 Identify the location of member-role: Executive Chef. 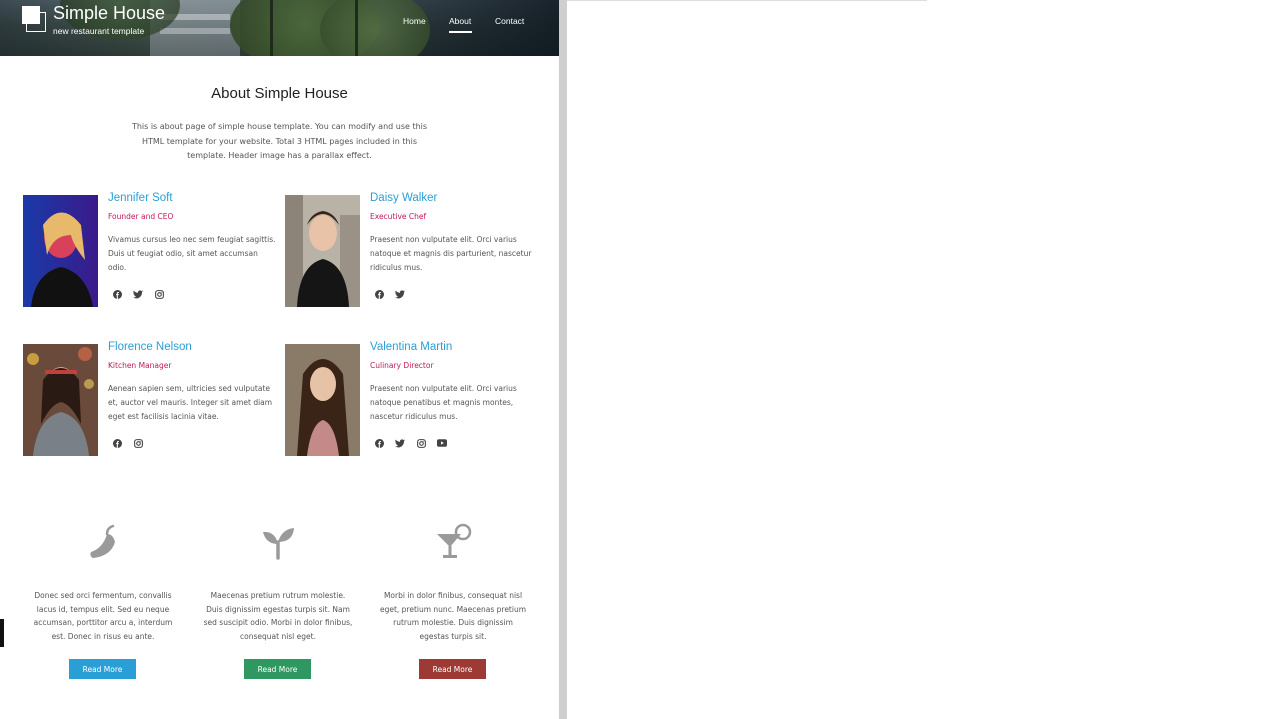
(398, 216).